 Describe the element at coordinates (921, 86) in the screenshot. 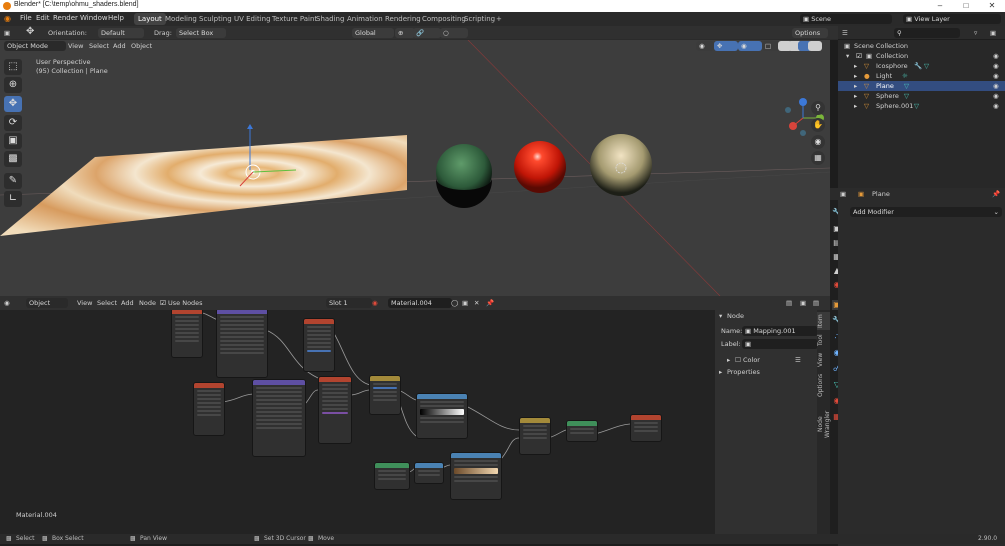

I see `outliner-item-plane: ▸ ▽ Plane ▽ ◉` at that location.